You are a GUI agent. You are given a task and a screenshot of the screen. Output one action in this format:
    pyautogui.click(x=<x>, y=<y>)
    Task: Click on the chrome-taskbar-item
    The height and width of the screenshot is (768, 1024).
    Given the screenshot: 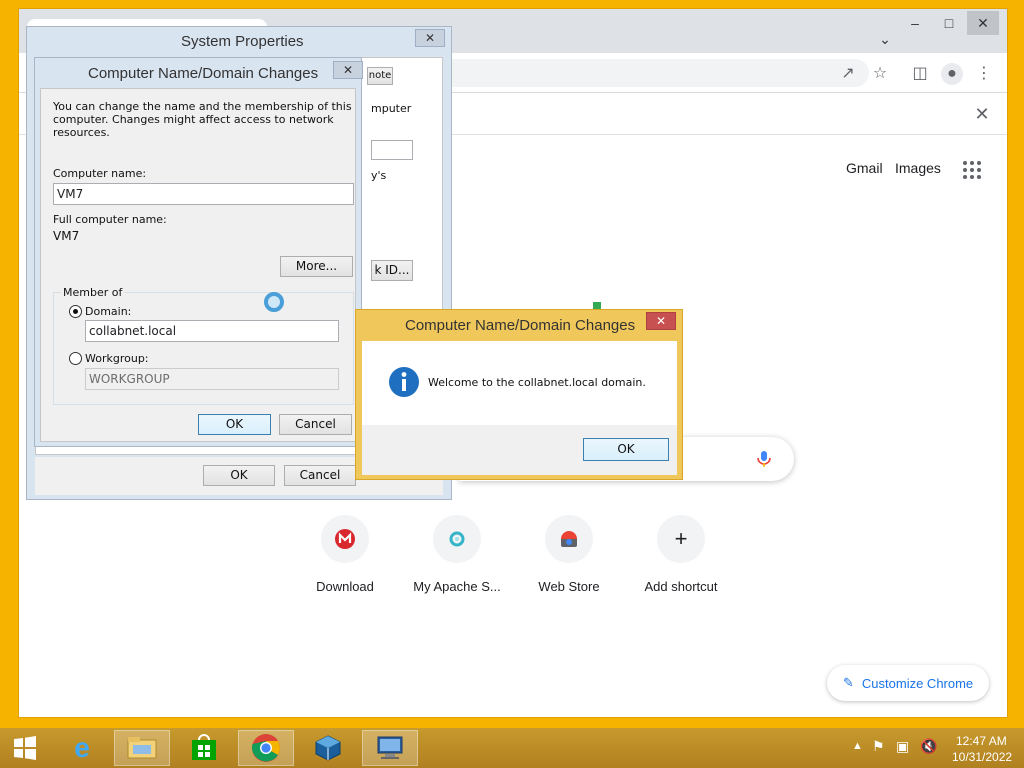 What is the action you would take?
    pyautogui.click(x=266, y=748)
    